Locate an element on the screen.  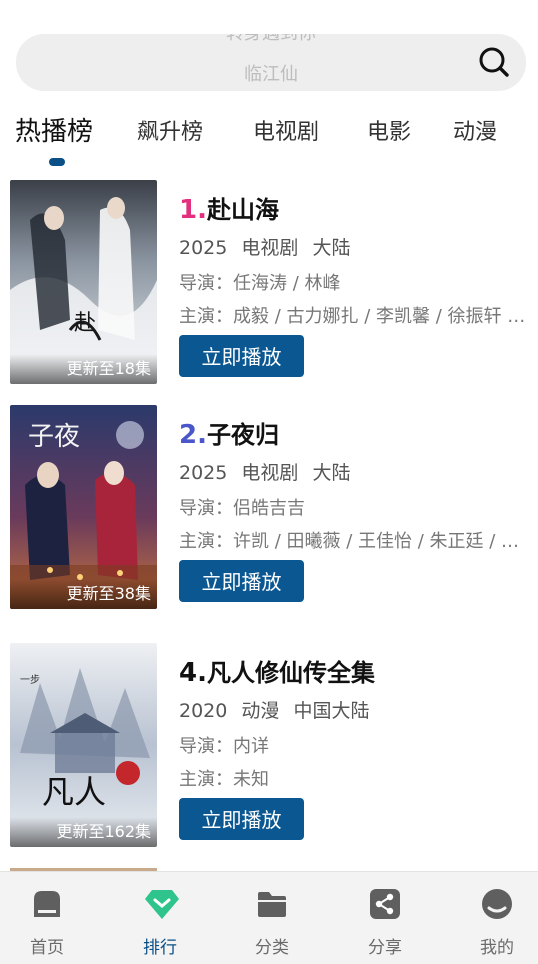
tab-hot: 热播榜 is located at coordinates (54, 129).